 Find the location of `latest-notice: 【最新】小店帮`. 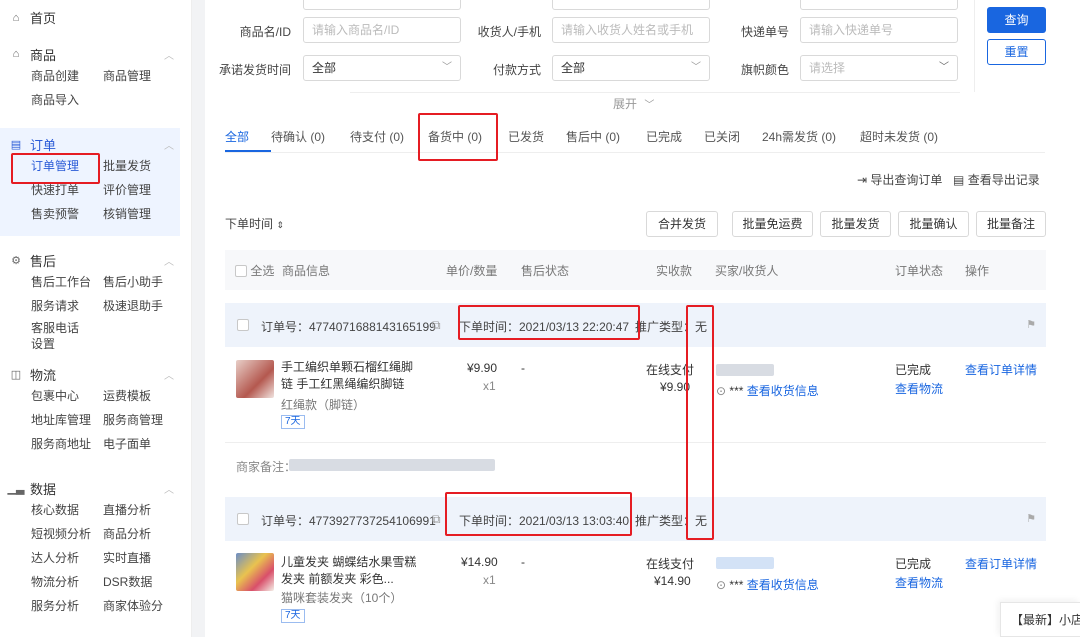

latest-notice: 【最新】小店帮 is located at coordinates (1040, 619).